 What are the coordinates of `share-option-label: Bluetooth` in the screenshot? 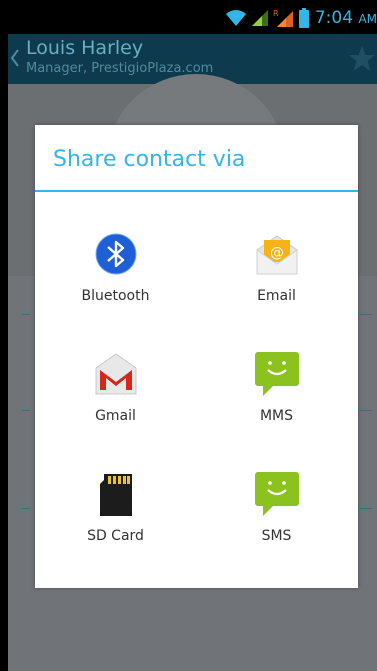 It's located at (115, 296).